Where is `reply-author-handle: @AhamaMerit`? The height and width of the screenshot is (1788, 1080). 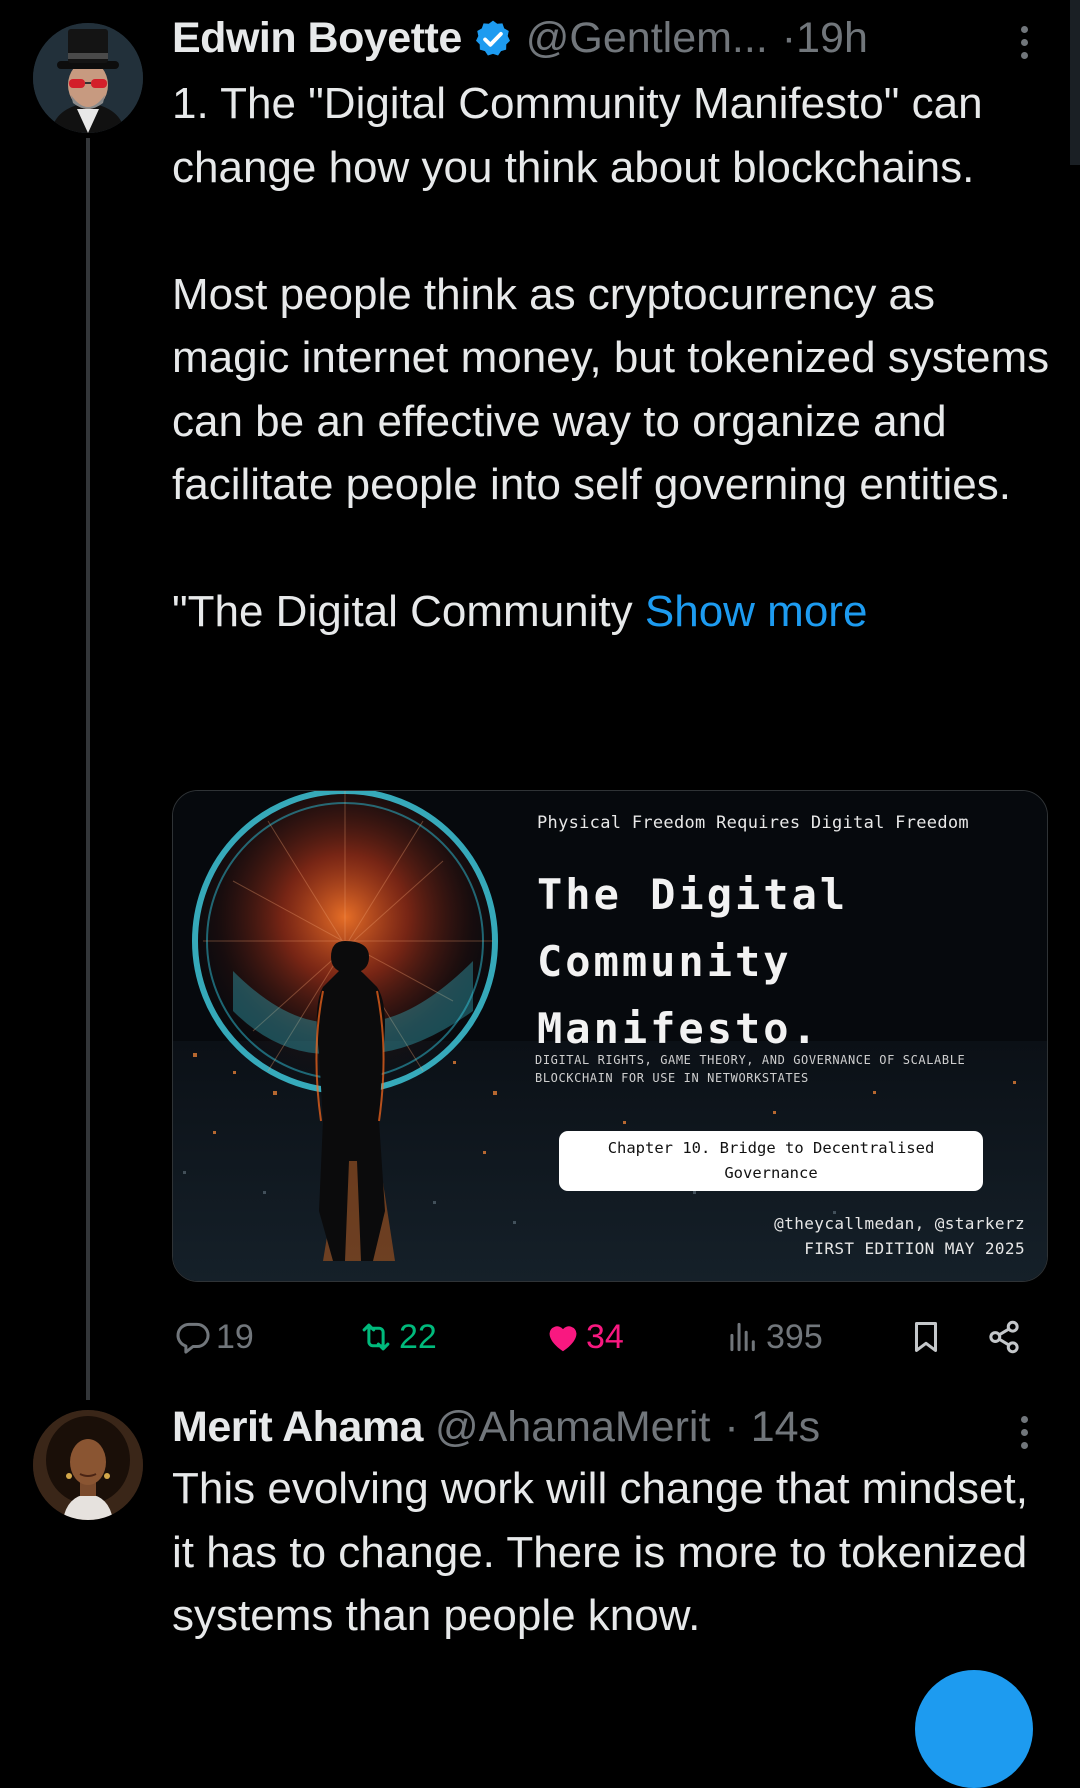
reply-author-handle: @AhamaMerit is located at coordinates (572, 1427).